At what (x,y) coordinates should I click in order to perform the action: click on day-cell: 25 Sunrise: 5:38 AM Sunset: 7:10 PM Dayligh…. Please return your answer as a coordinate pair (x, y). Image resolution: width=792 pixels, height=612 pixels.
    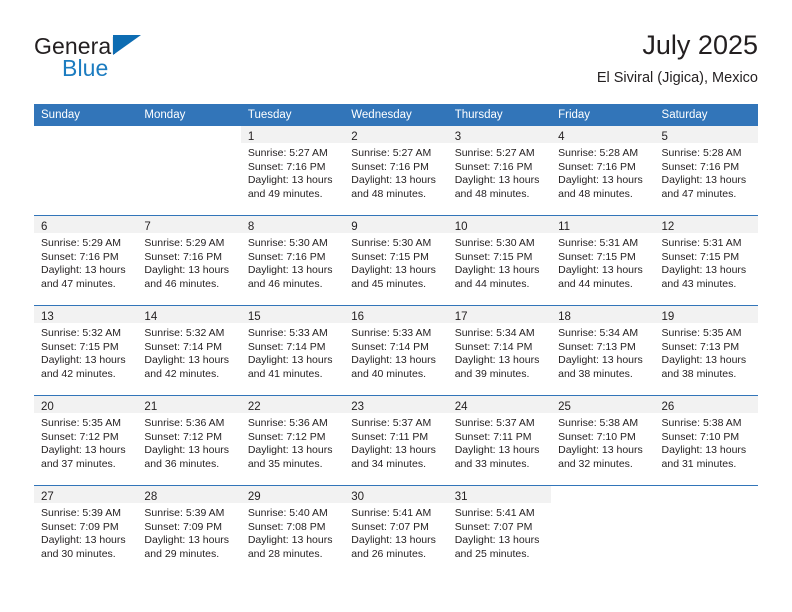
    Looking at the image, I should click on (603, 440).